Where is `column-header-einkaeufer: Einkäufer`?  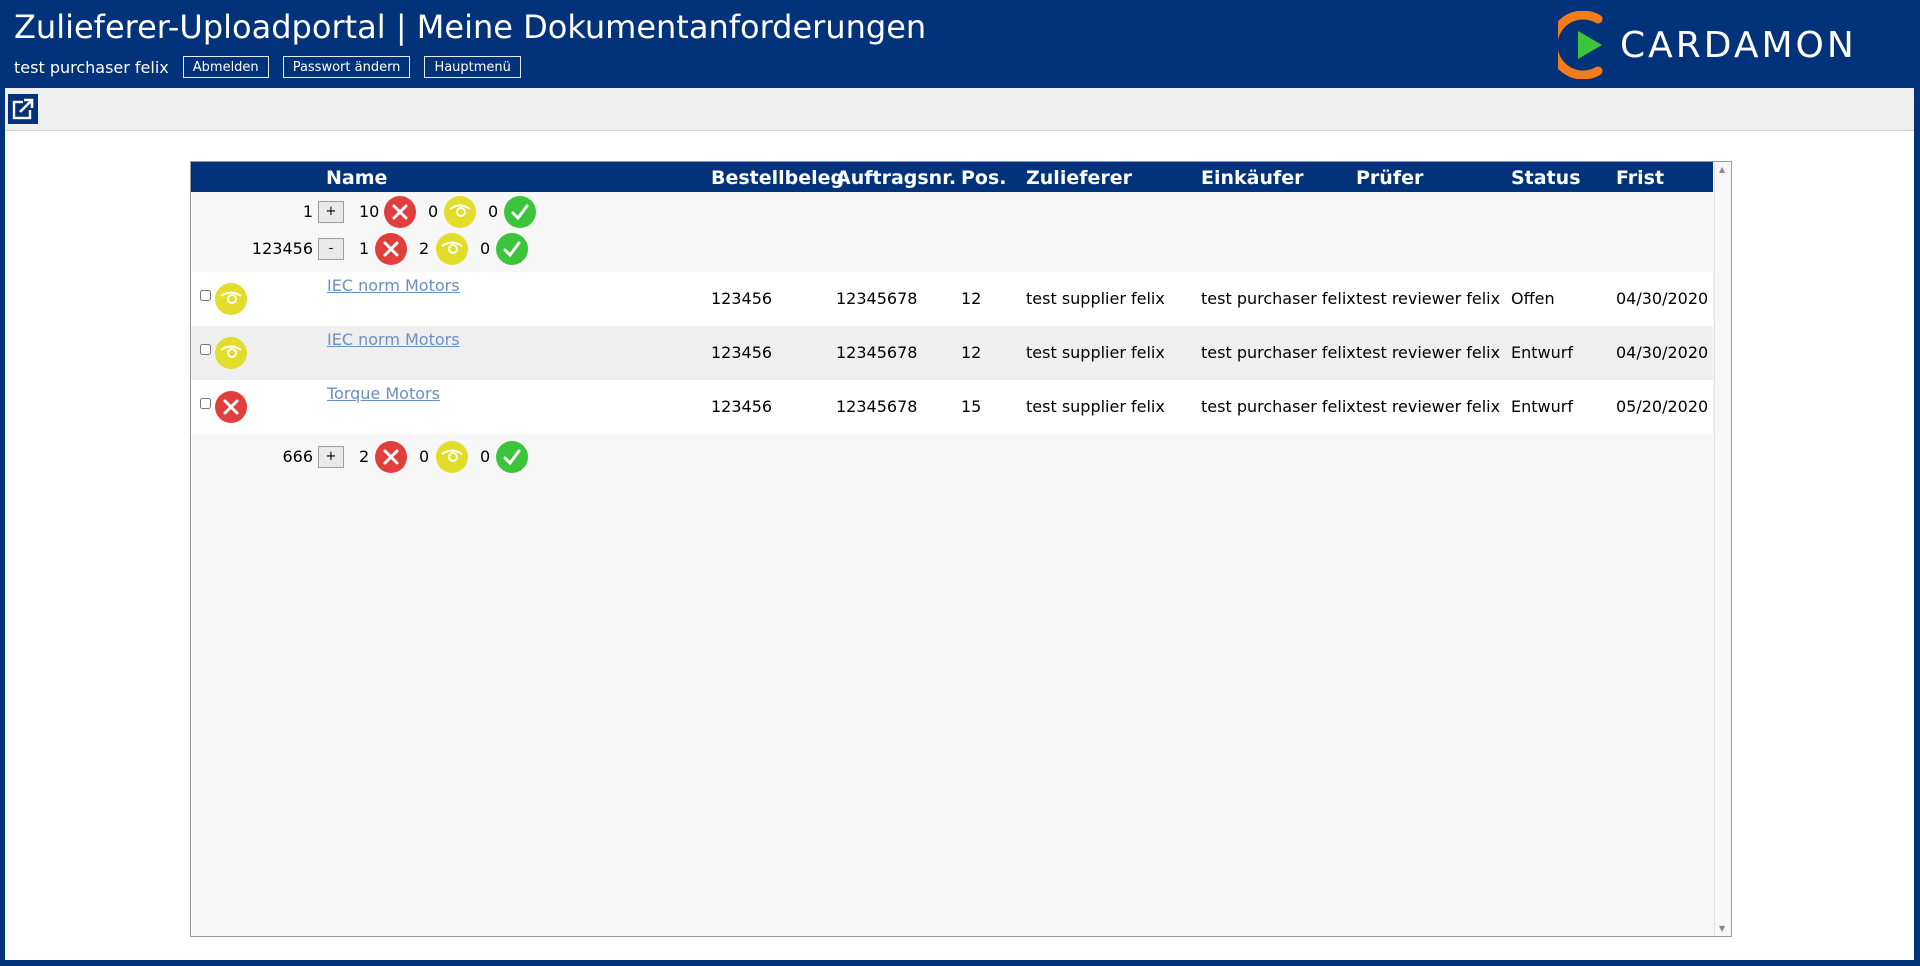 column-header-einkaeufer: Einkäufer is located at coordinates (1252, 177).